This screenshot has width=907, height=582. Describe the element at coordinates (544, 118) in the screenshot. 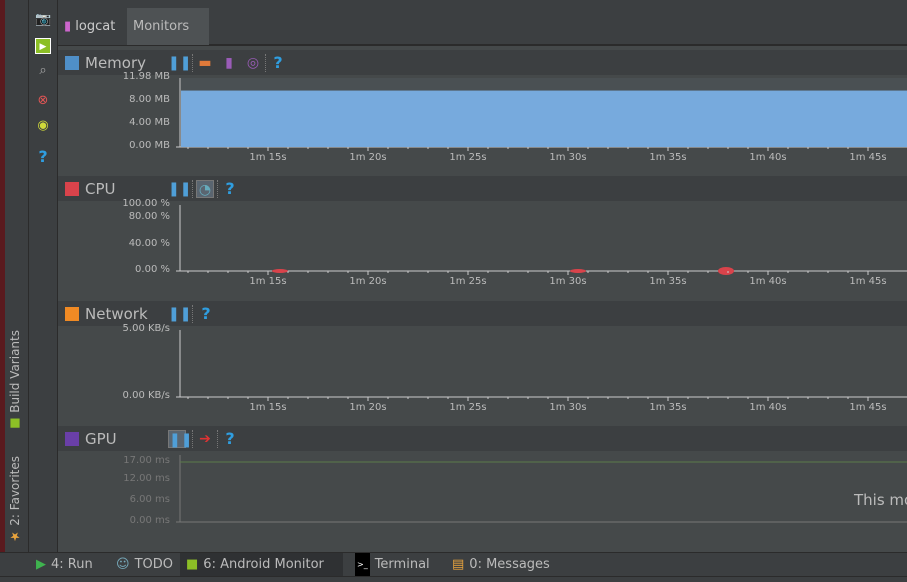

I see `memory-used-area` at that location.